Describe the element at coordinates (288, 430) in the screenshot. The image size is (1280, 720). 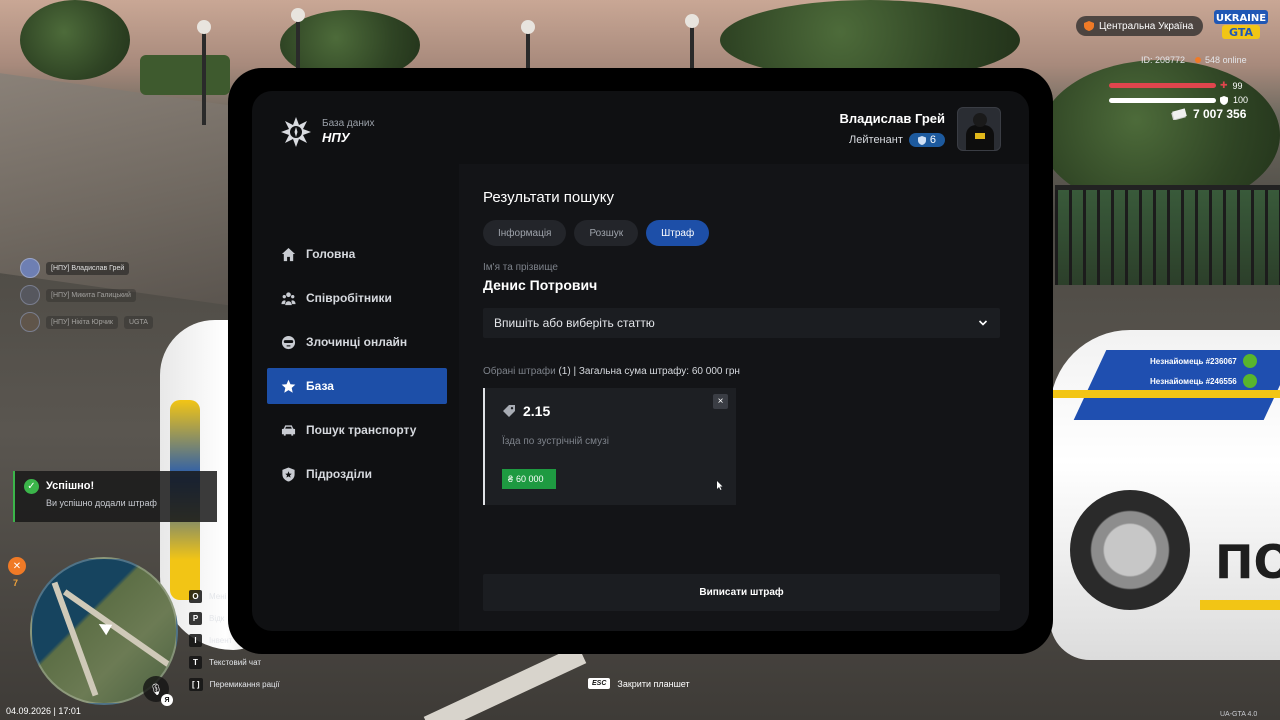
I see `car-icon` at that location.